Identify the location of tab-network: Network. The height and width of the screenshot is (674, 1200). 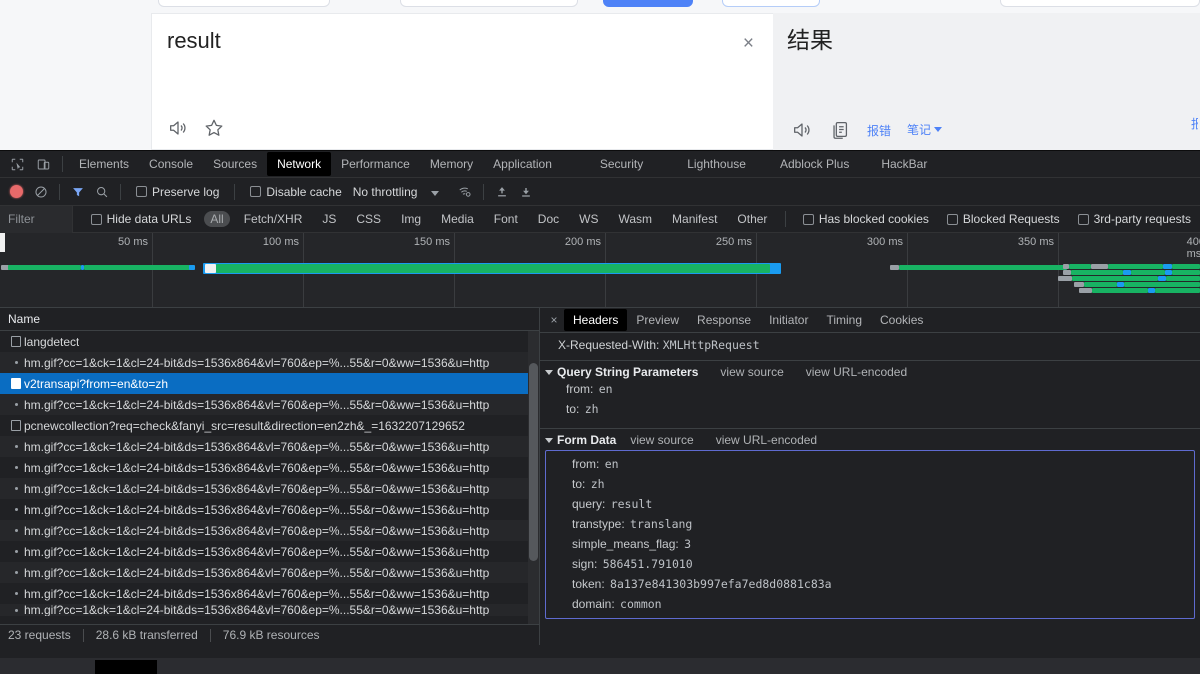
(299, 164).